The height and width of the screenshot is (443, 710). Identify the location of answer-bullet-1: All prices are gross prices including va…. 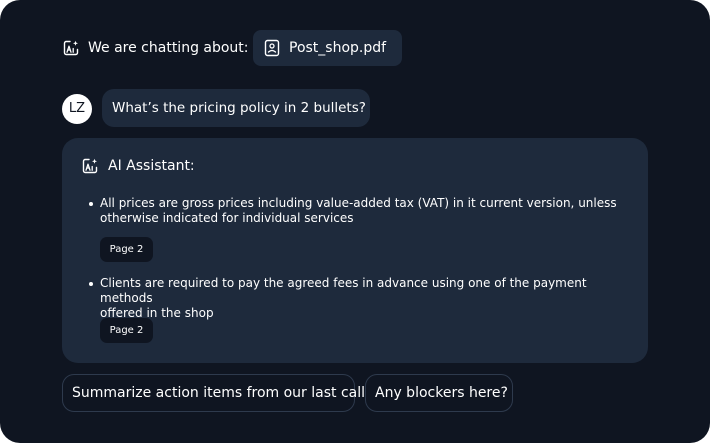
(360, 211).